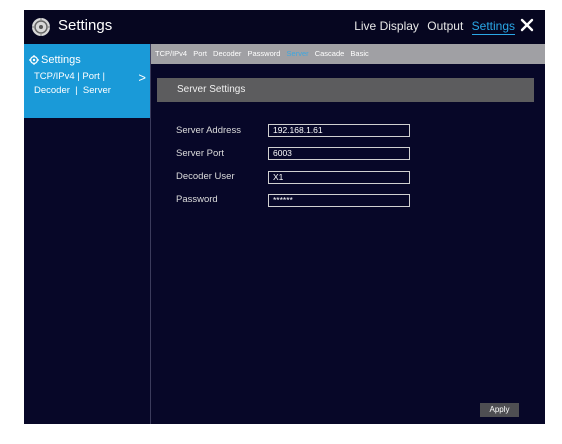  I want to click on nav-settings: Settings, so click(493, 27).